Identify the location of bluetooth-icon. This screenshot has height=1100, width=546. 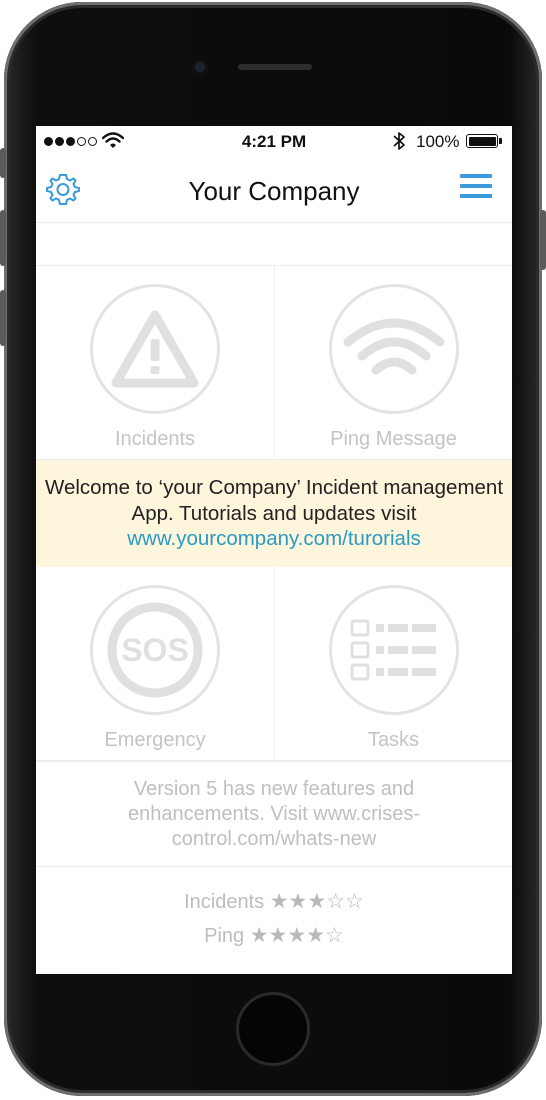
(399, 141).